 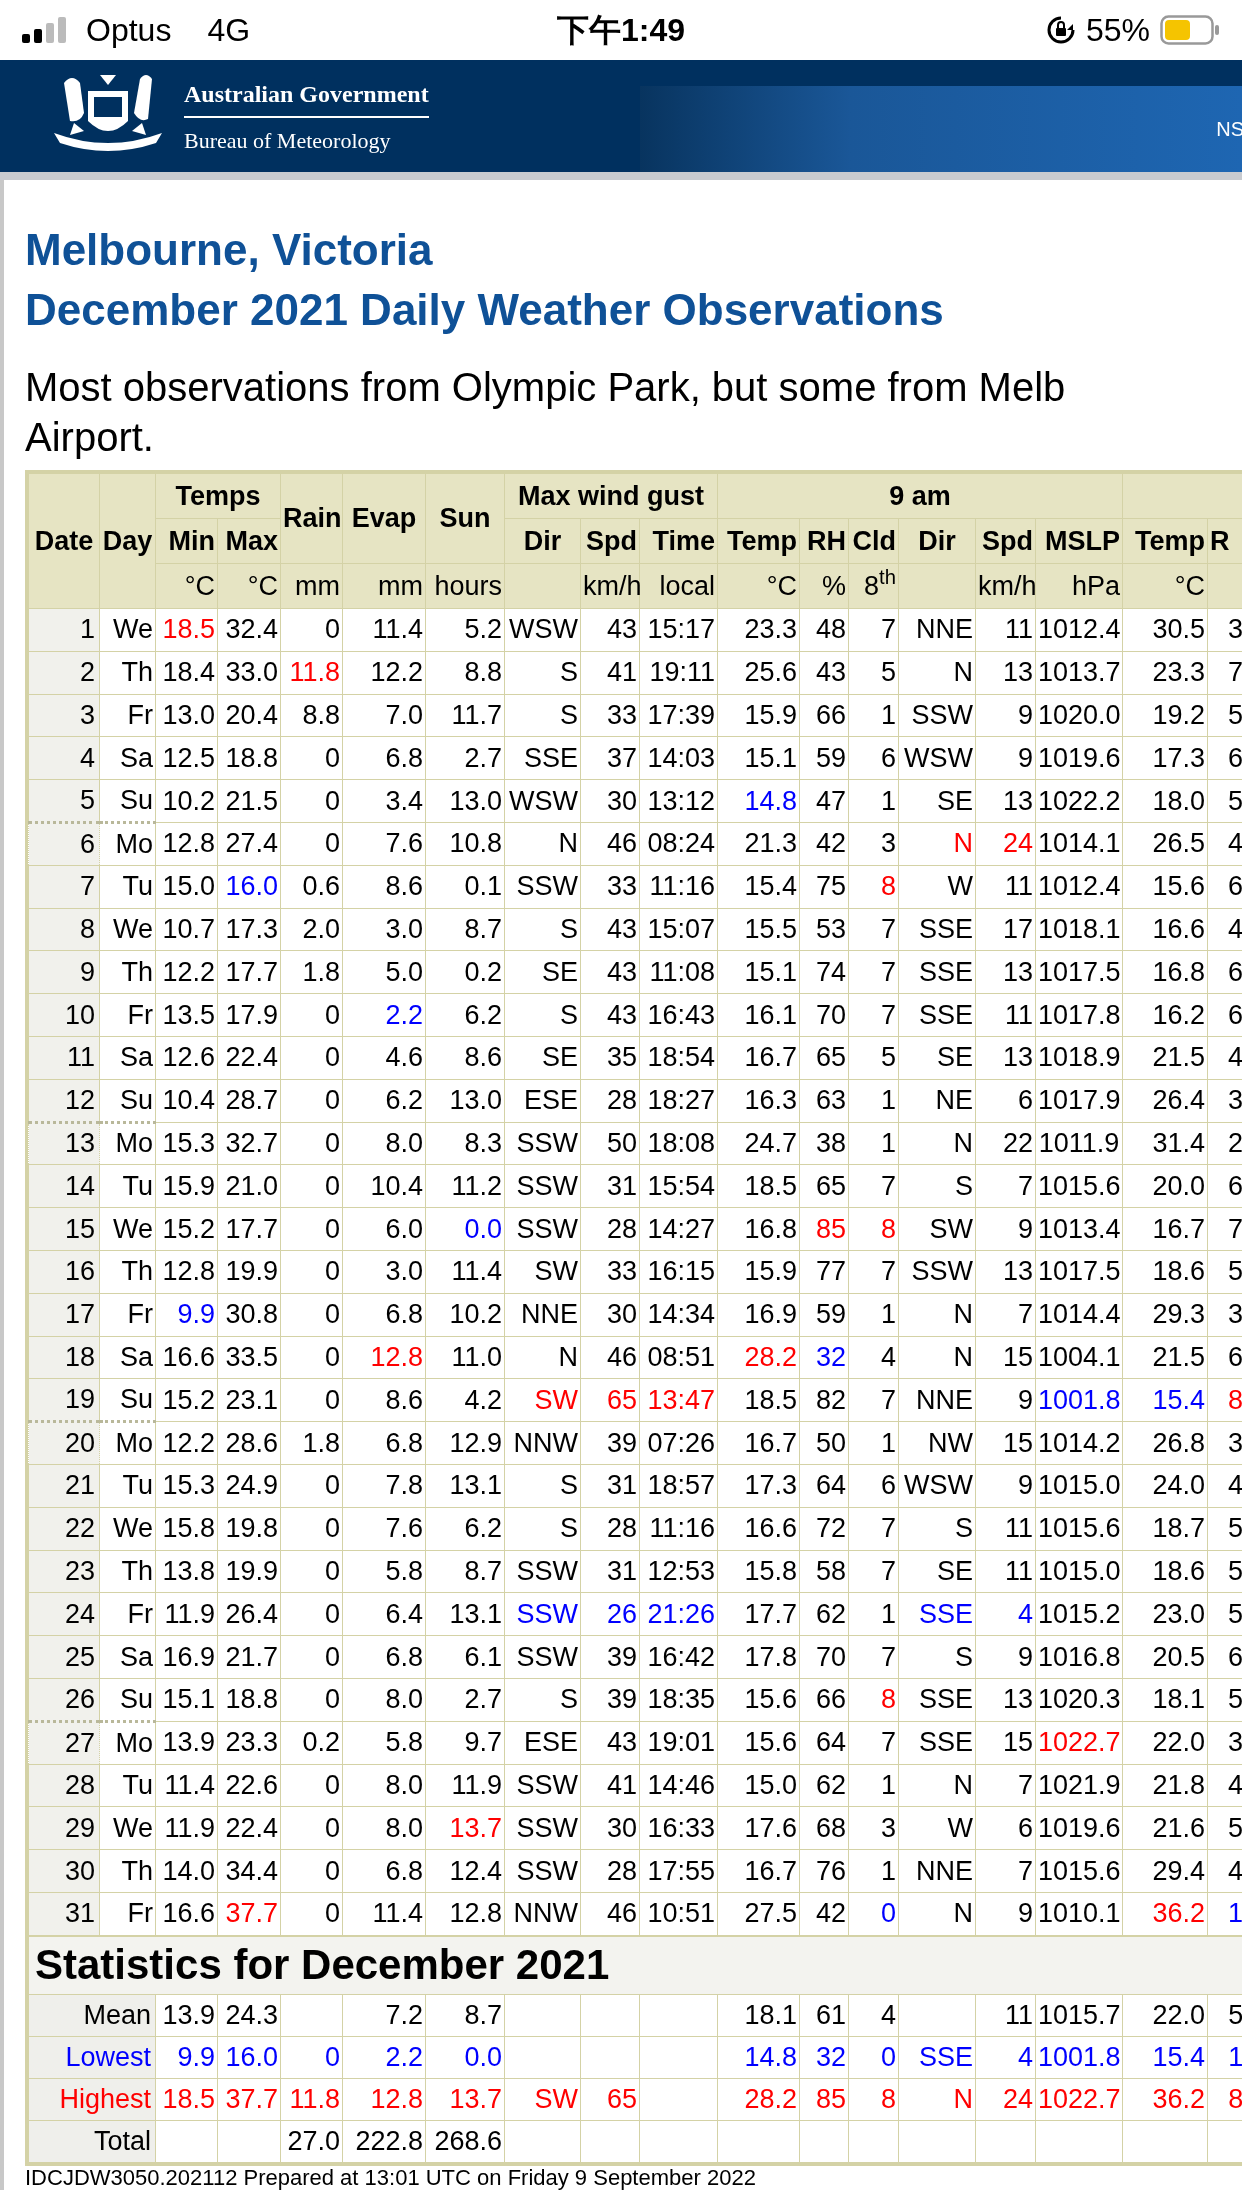 What do you see at coordinates (127, 1785) in the screenshot?
I see `table-cell: Tu` at bounding box center [127, 1785].